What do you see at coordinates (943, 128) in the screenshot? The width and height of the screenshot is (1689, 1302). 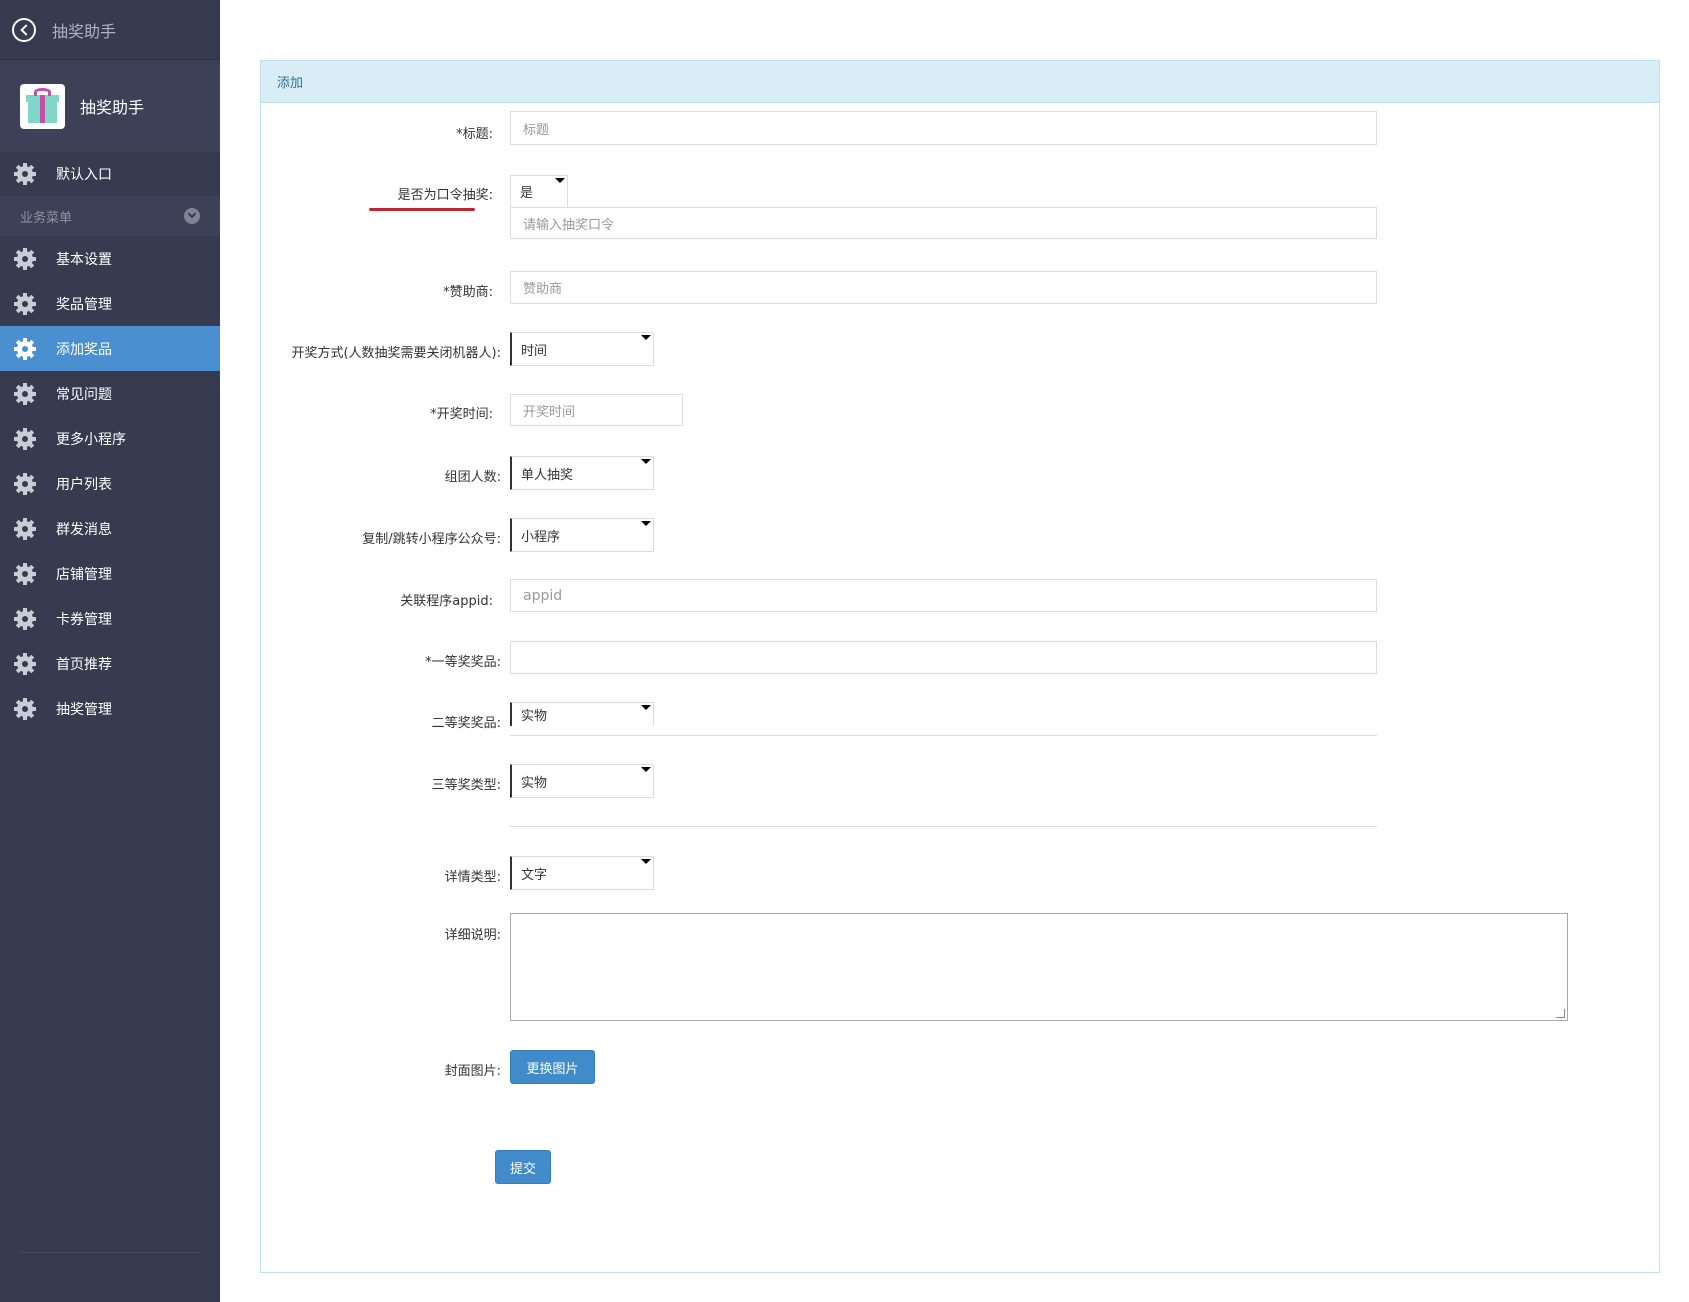 I see `title-input: 标题` at bounding box center [943, 128].